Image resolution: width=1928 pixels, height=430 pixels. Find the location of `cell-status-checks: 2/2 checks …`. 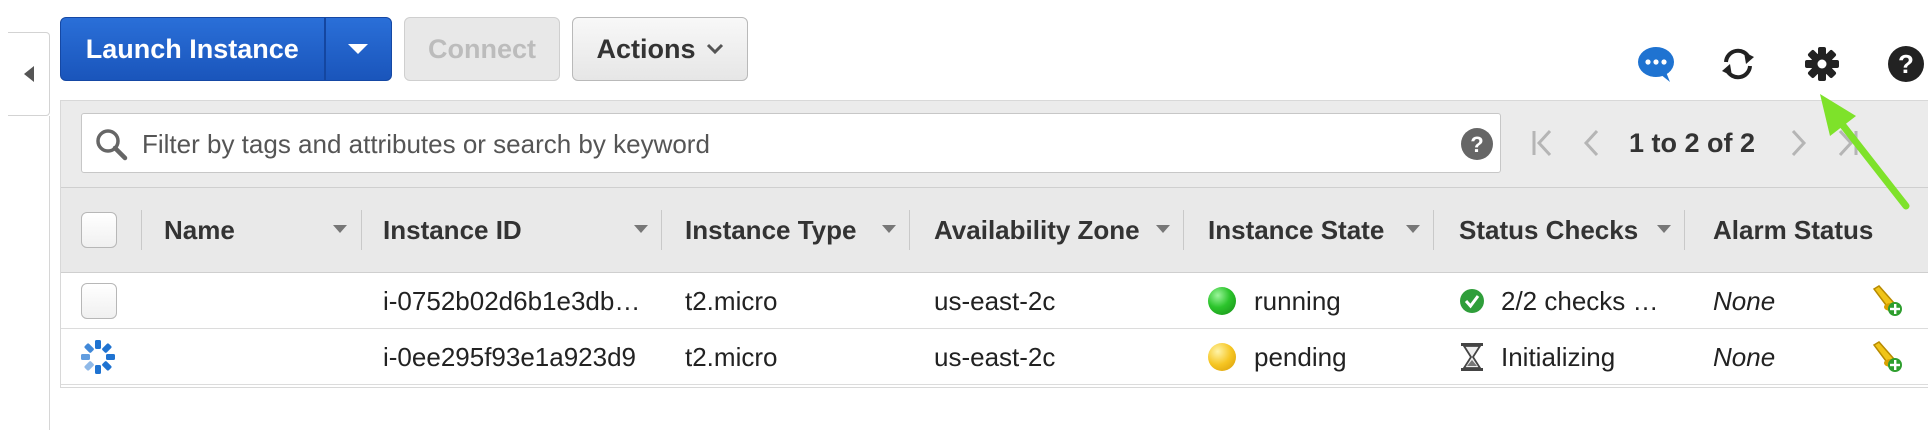

cell-status-checks: 2/2 checks … is located at coordinates (1571, 301).